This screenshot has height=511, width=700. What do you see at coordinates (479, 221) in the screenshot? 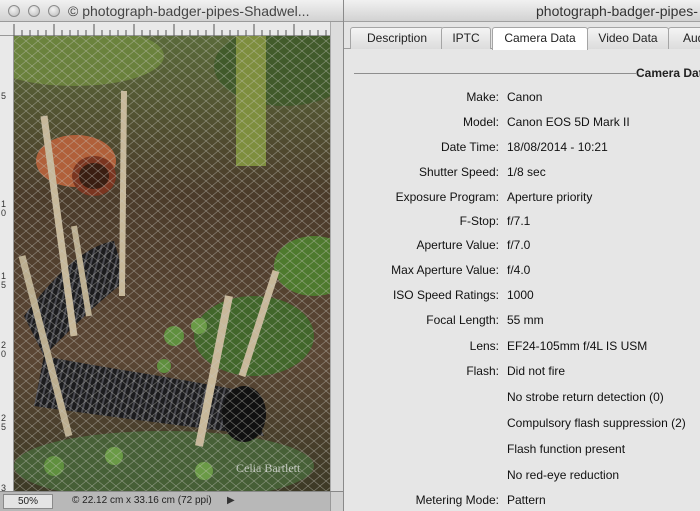
I see `camera-data-label: F-Stop:` at bounding box center [479, 221].